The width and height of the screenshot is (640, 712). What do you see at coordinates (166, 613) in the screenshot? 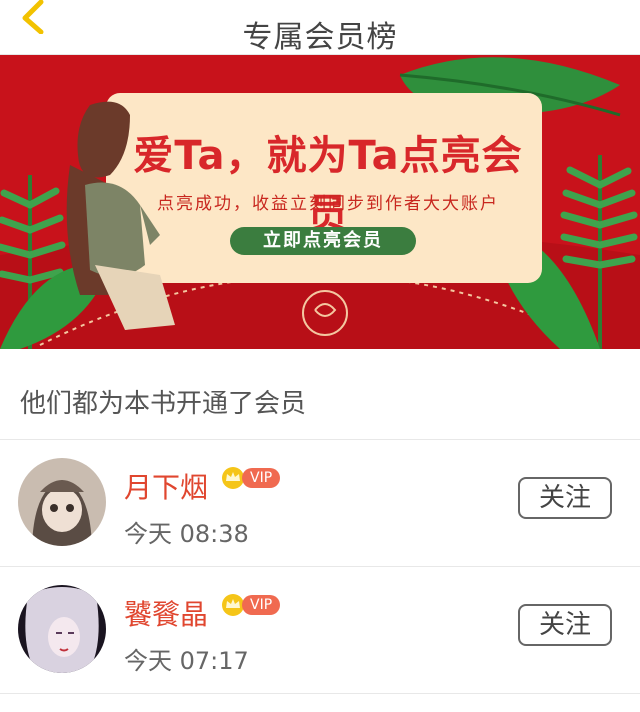
I see `member-name: 饕餮晶` at bounding box center [166, 613].